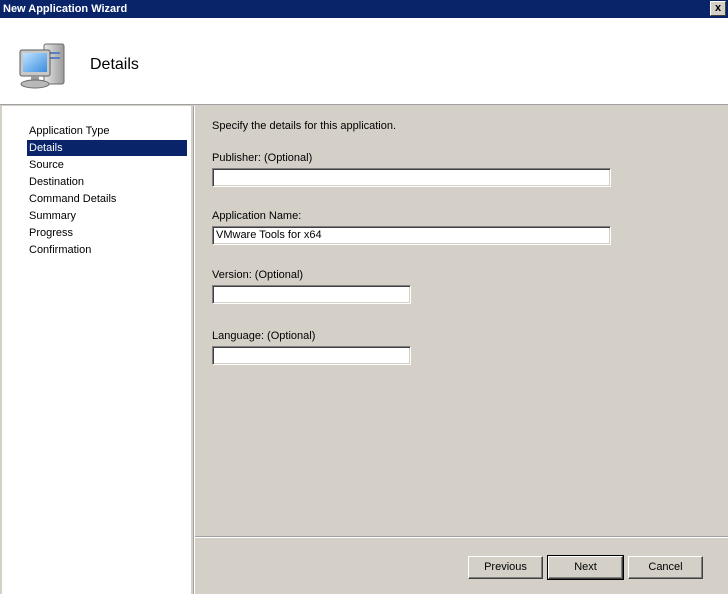 The height and width of the screenshot is (594, 728). What do you see at coordinates (411, 235) in the screenshot?
I see `app-name-field: VMware Tools for x64` at bounding box center [411, 235].